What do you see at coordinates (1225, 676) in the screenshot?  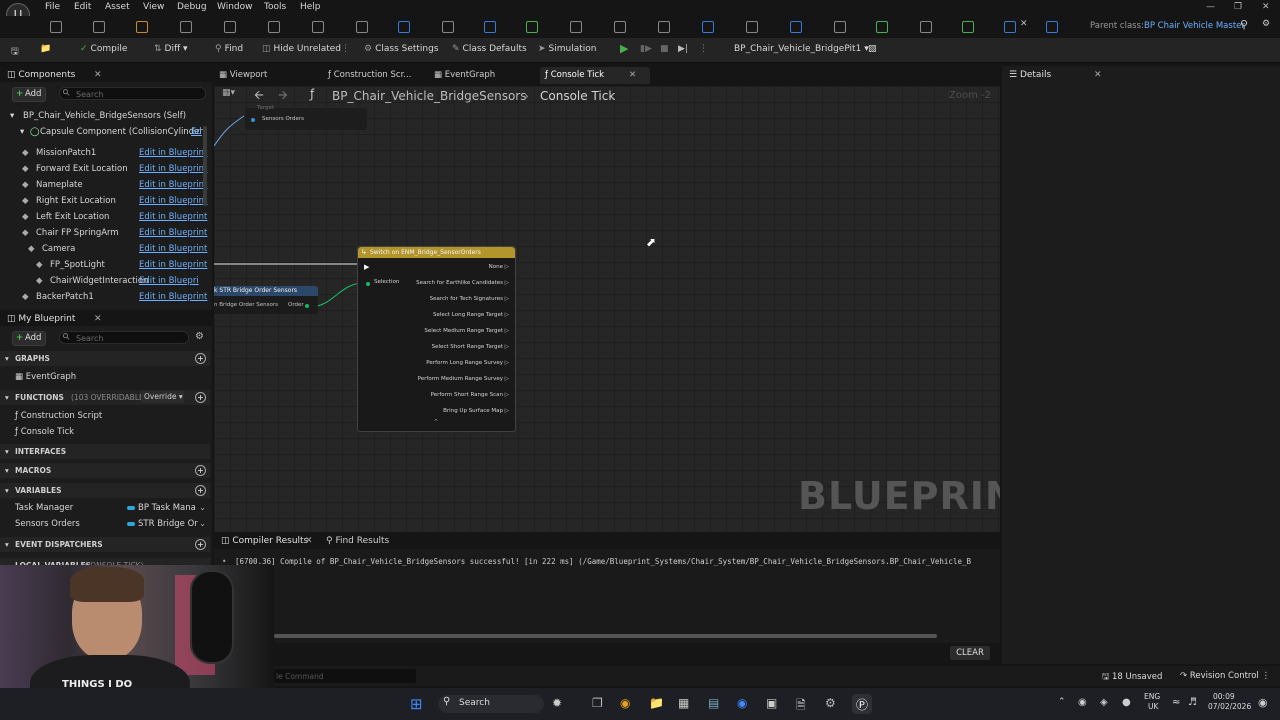 I see `revision-control-button: ↷ Revision Control ⋮` at bounding box center [1225, 676].